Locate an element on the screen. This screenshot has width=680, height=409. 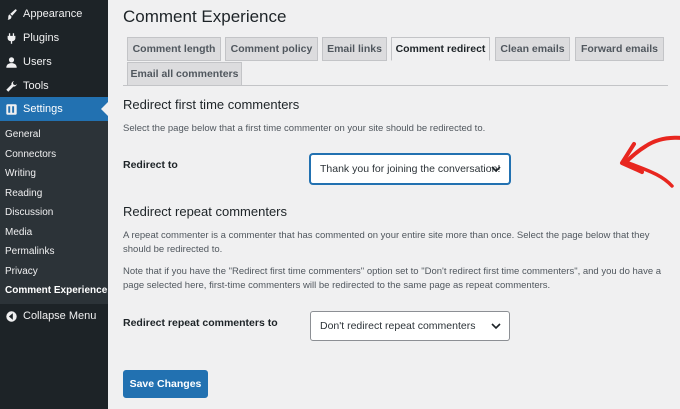
page-title: Comment Experience is located at coordinates (205, 16).